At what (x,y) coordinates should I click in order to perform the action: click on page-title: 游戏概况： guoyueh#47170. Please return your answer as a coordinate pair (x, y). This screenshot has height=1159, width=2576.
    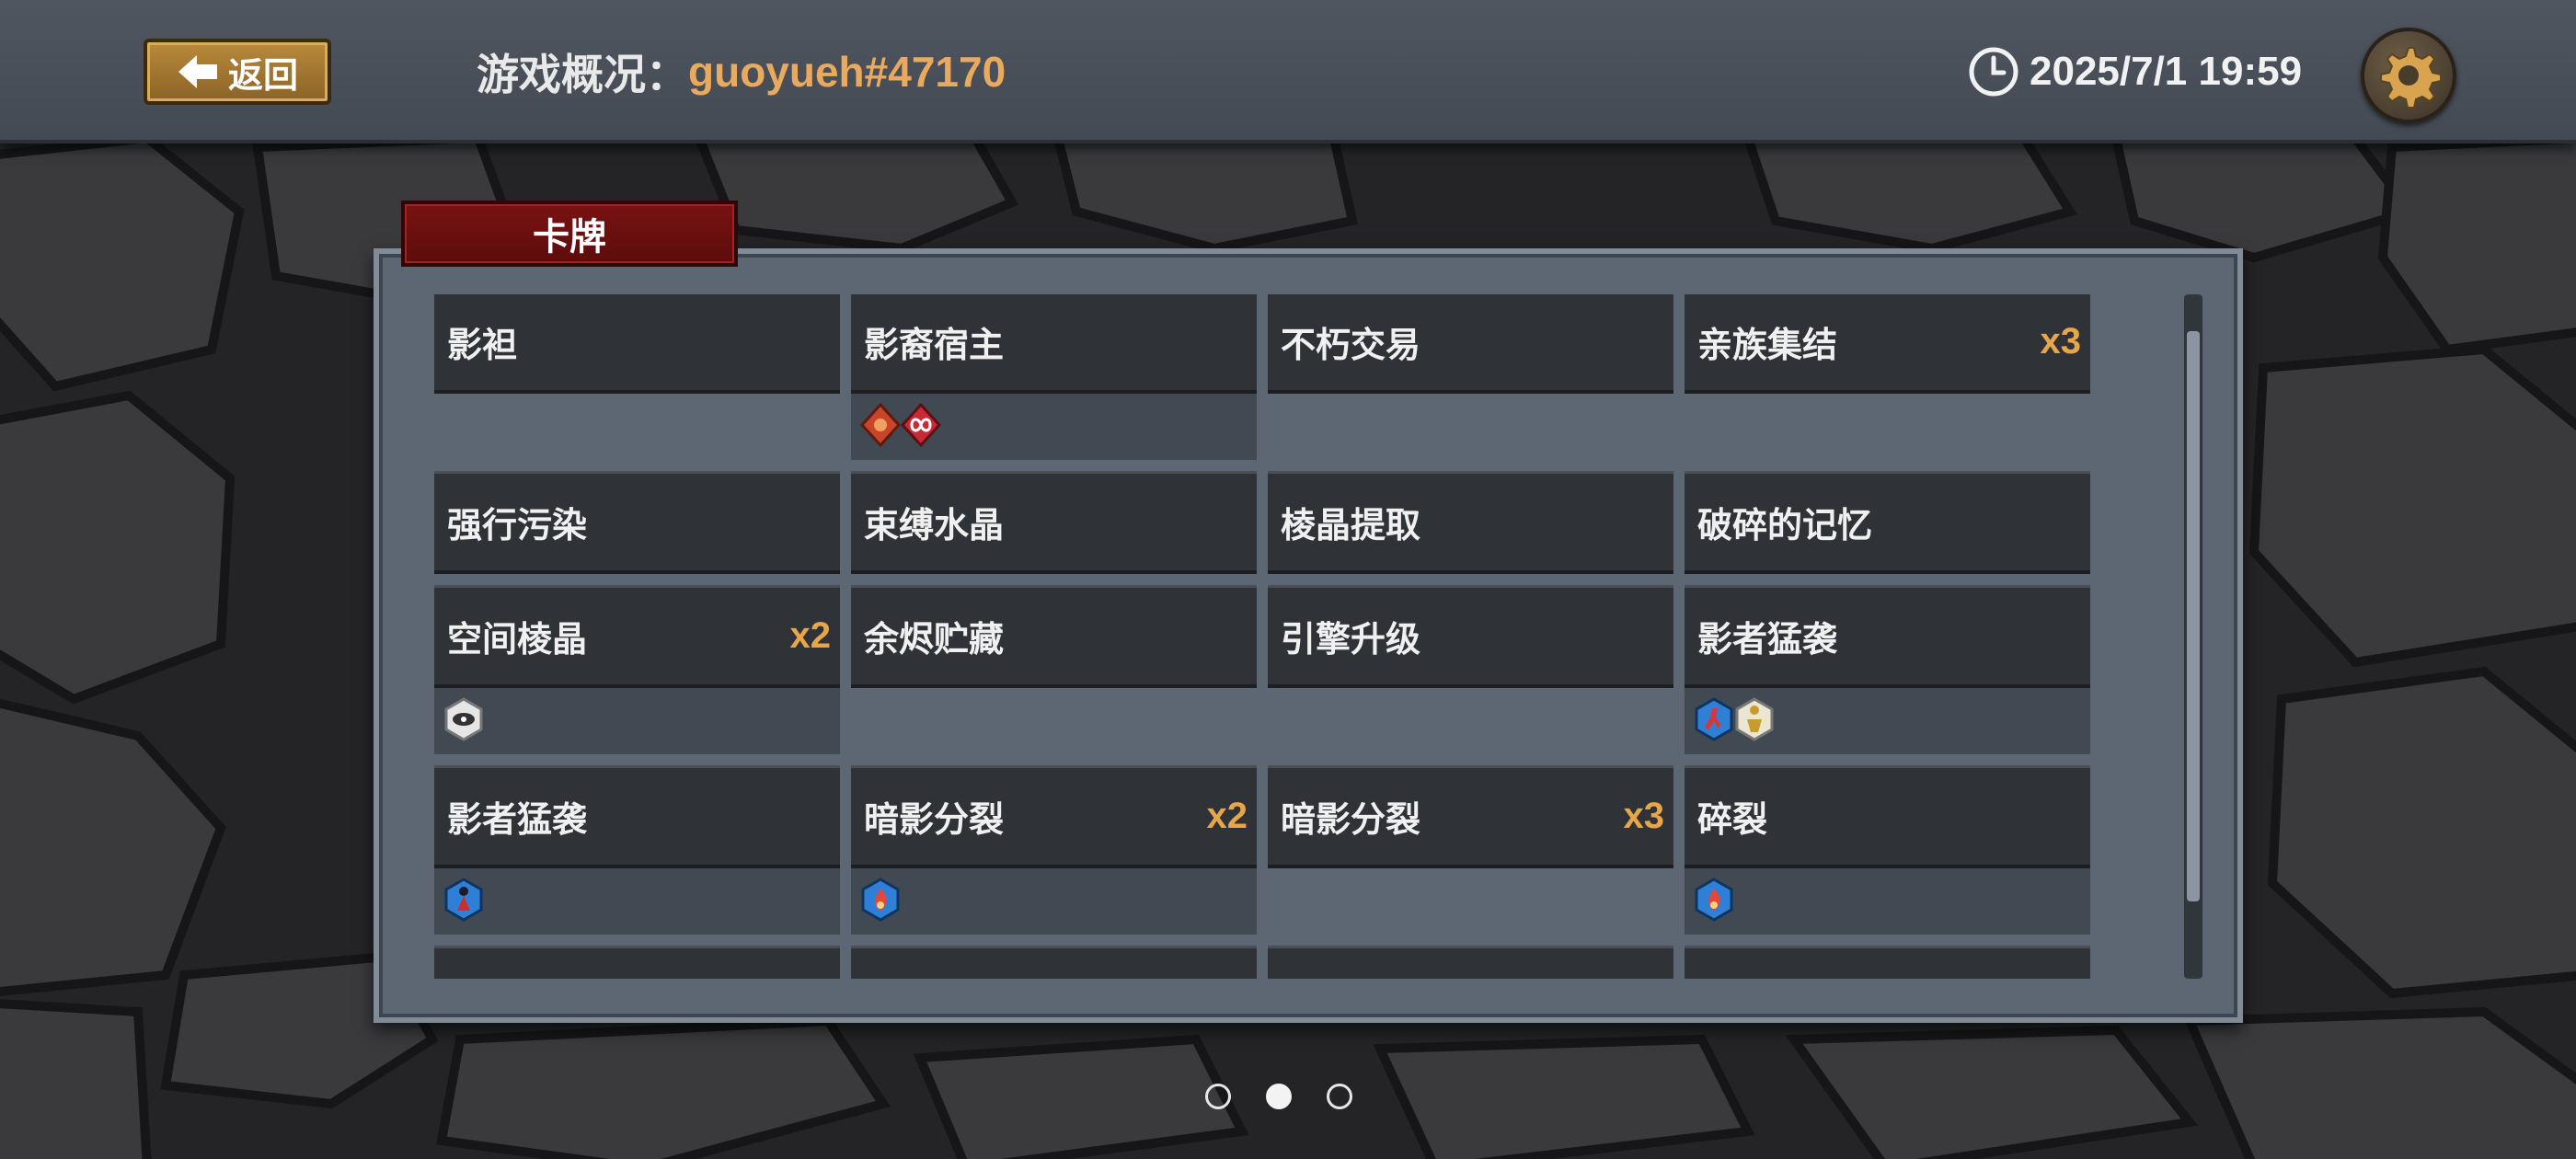
    Looking at the image, I should click on (741, 71).